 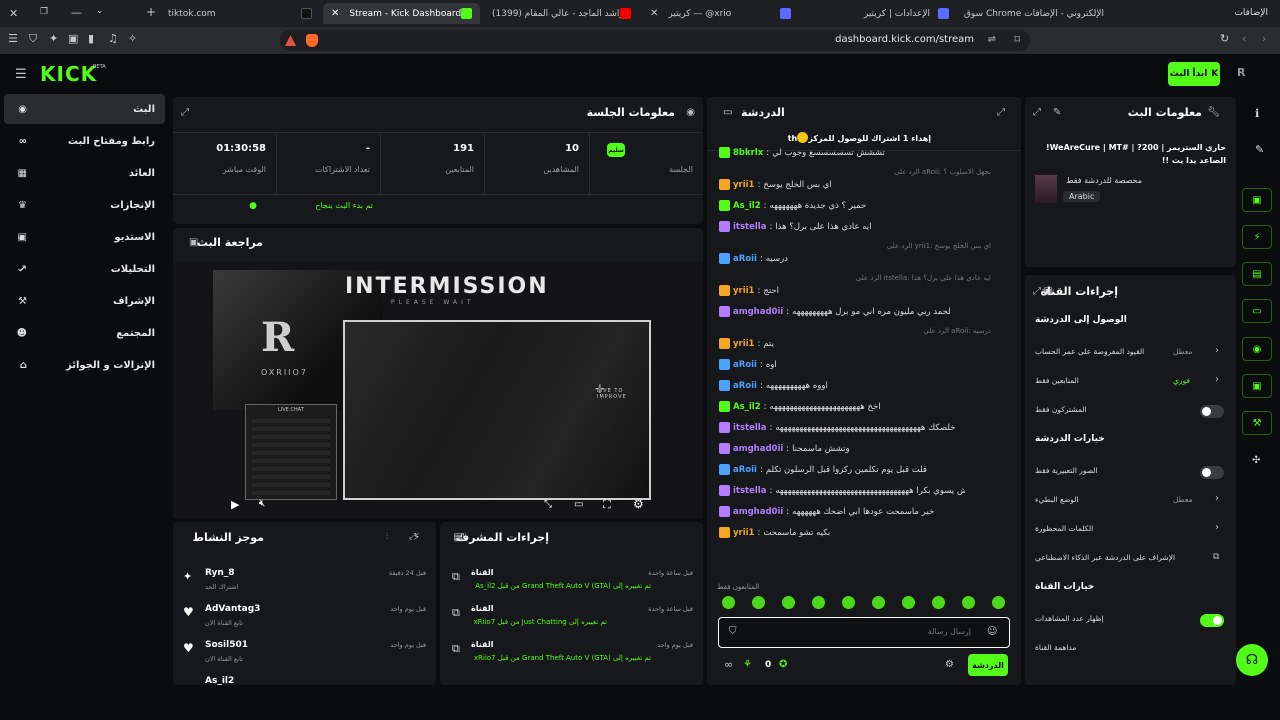 I want to click on puzzle-icon: ✧, so click(x=132, y=38).